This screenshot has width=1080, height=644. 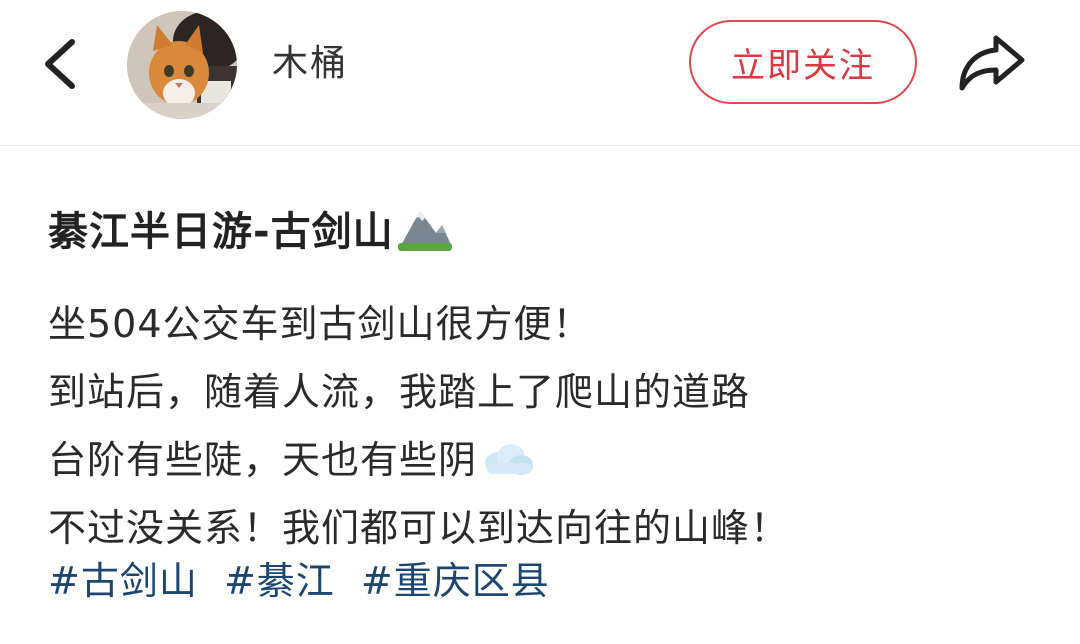 I want to click on note-line: 到站后，随着人流，我踏上了爬山的道路, so click(x=399, y=392).